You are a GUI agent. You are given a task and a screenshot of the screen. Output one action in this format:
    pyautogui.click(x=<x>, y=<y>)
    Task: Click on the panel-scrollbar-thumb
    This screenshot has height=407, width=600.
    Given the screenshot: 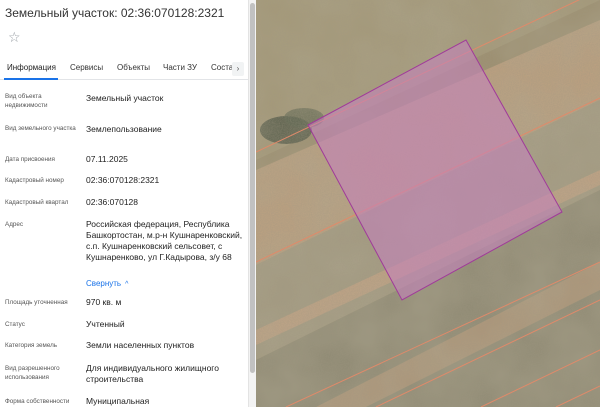 What is the action you would take?
    pyautogui.click(x=252, y=188)
    